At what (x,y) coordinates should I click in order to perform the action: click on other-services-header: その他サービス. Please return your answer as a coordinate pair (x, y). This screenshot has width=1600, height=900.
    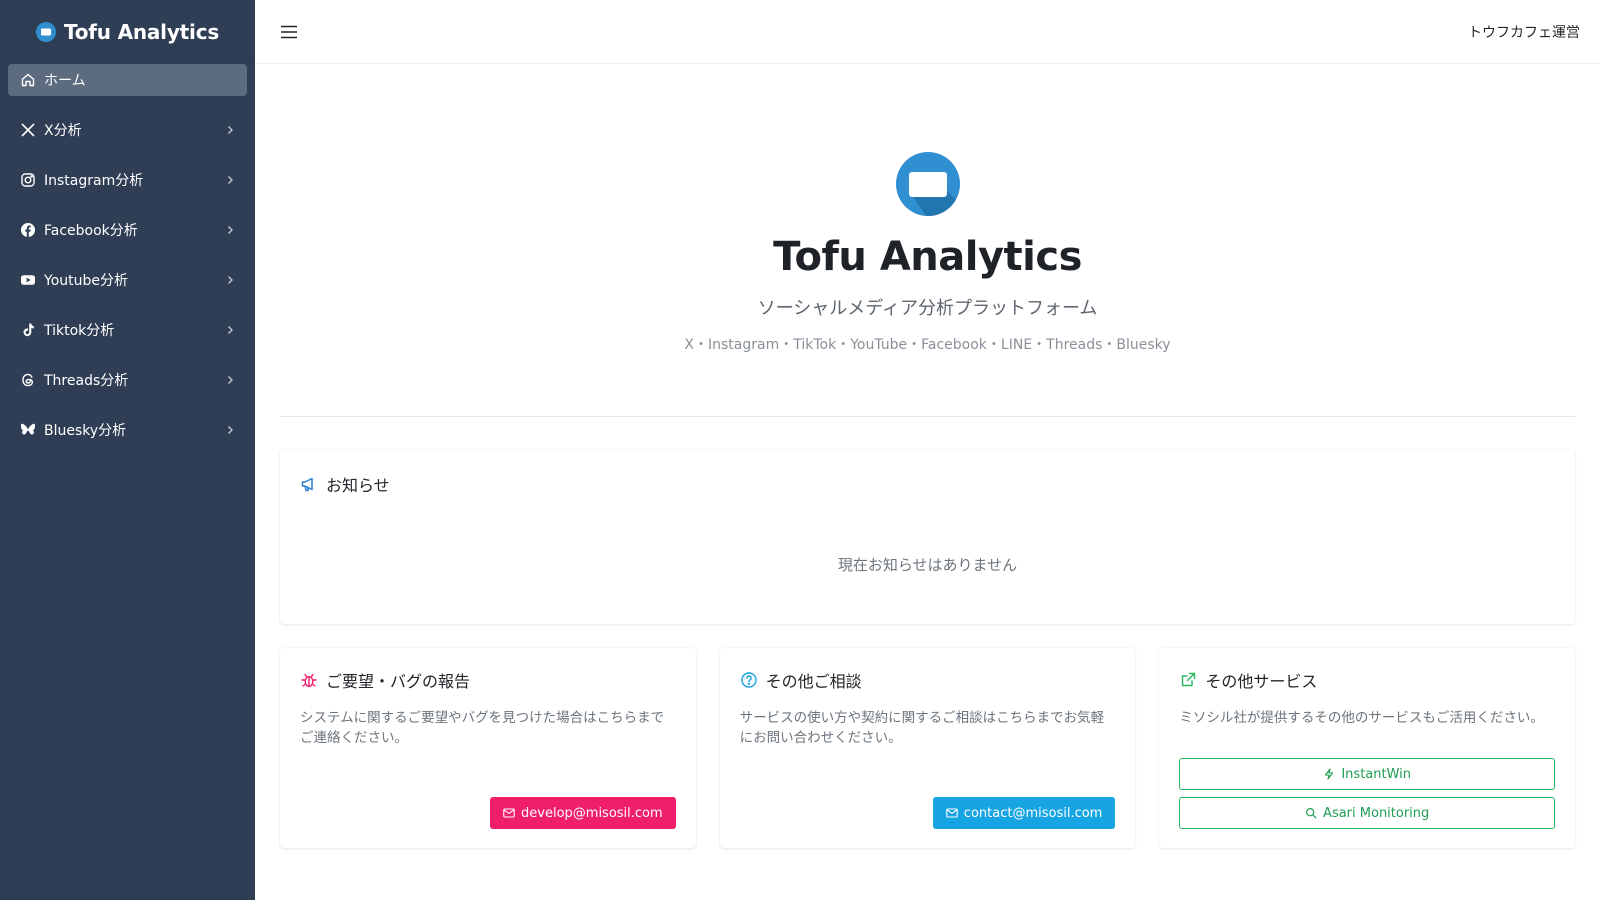
    Looking at the image, I should click on (1367, 680).